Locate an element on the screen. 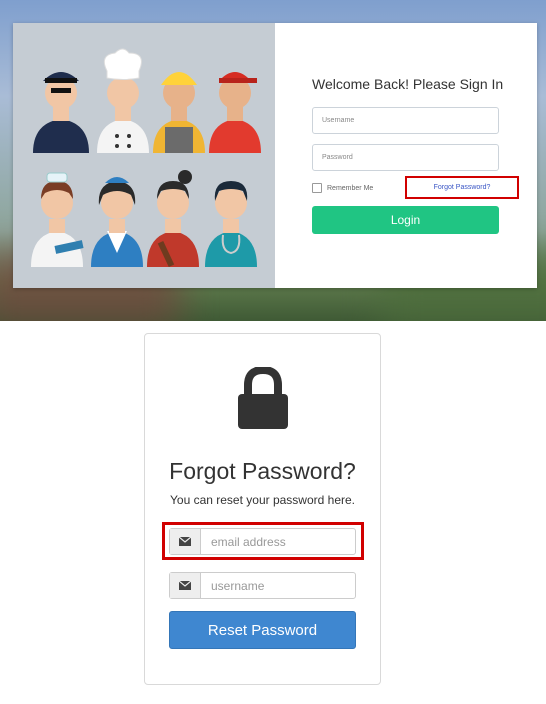  forgot-highlight: Forgot Password? is located at coordinates (462, 187).